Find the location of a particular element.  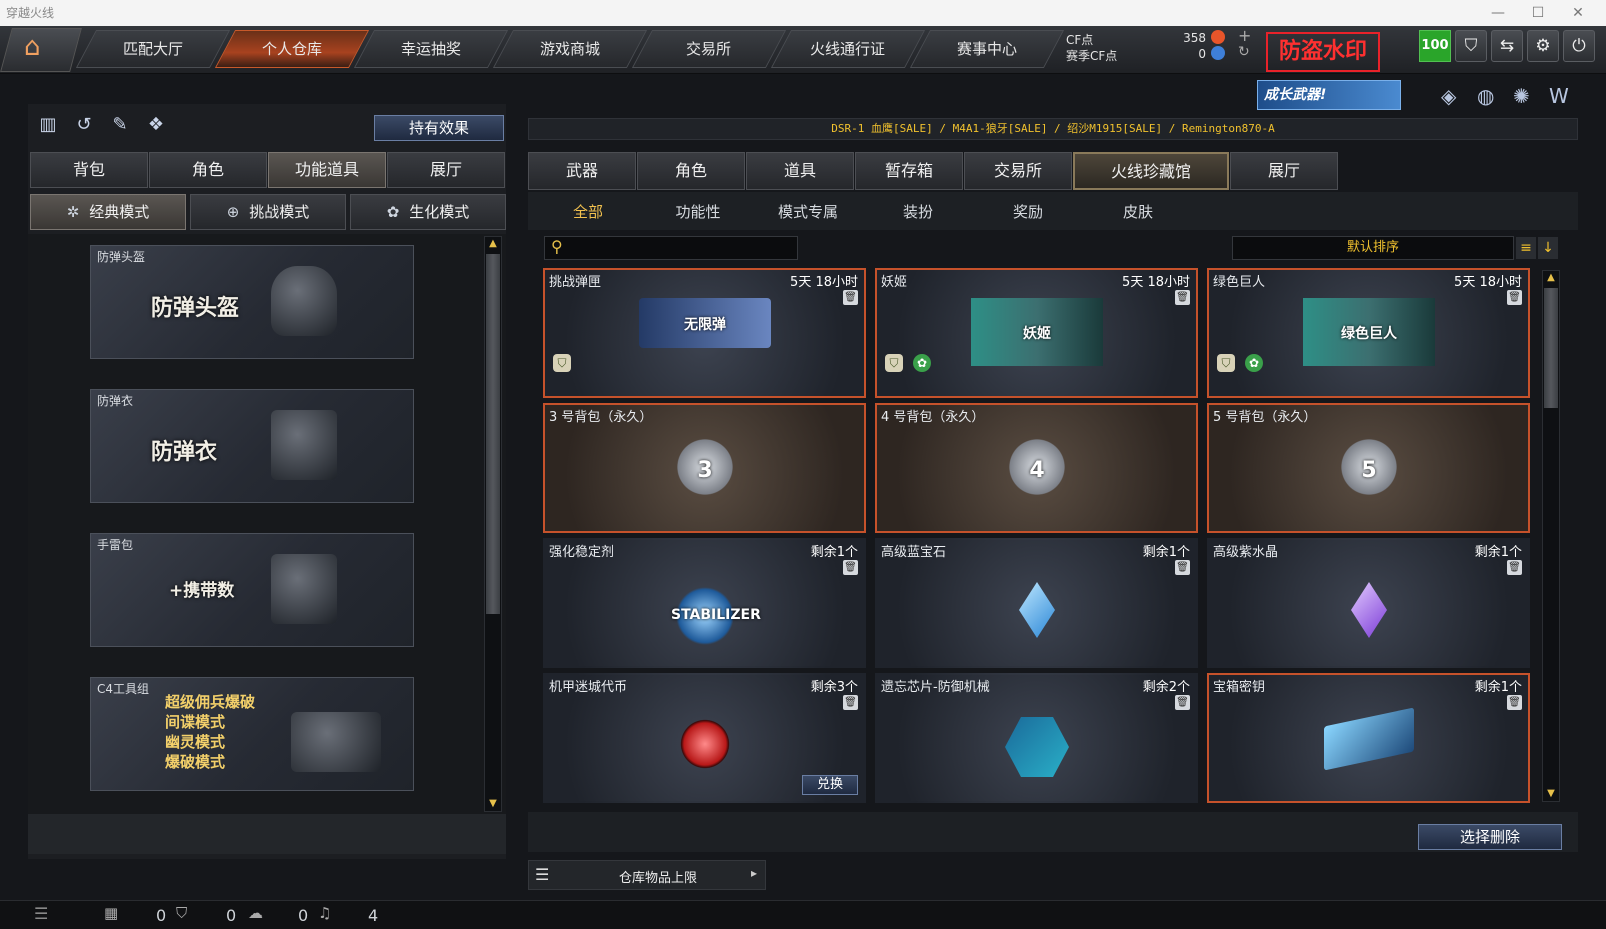

grenade-icon: ❖ is located at coordinates (156, 126).